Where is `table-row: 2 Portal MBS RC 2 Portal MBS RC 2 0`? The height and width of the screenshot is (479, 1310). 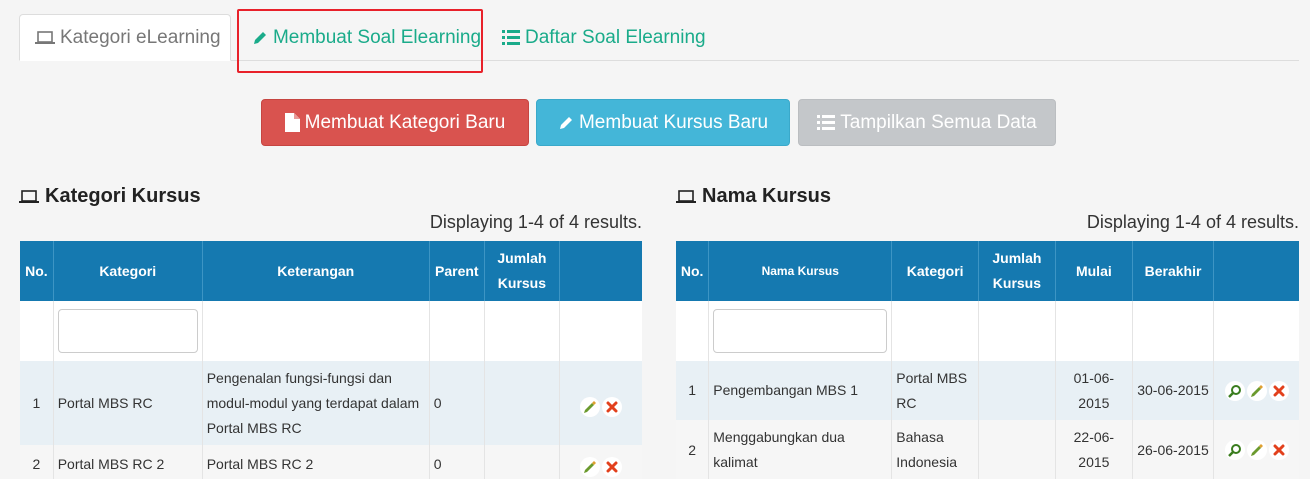
table-row: 2 Portal MBS RC 2 Portal MBS RC 2 0 is located at coordinates (331, 462).